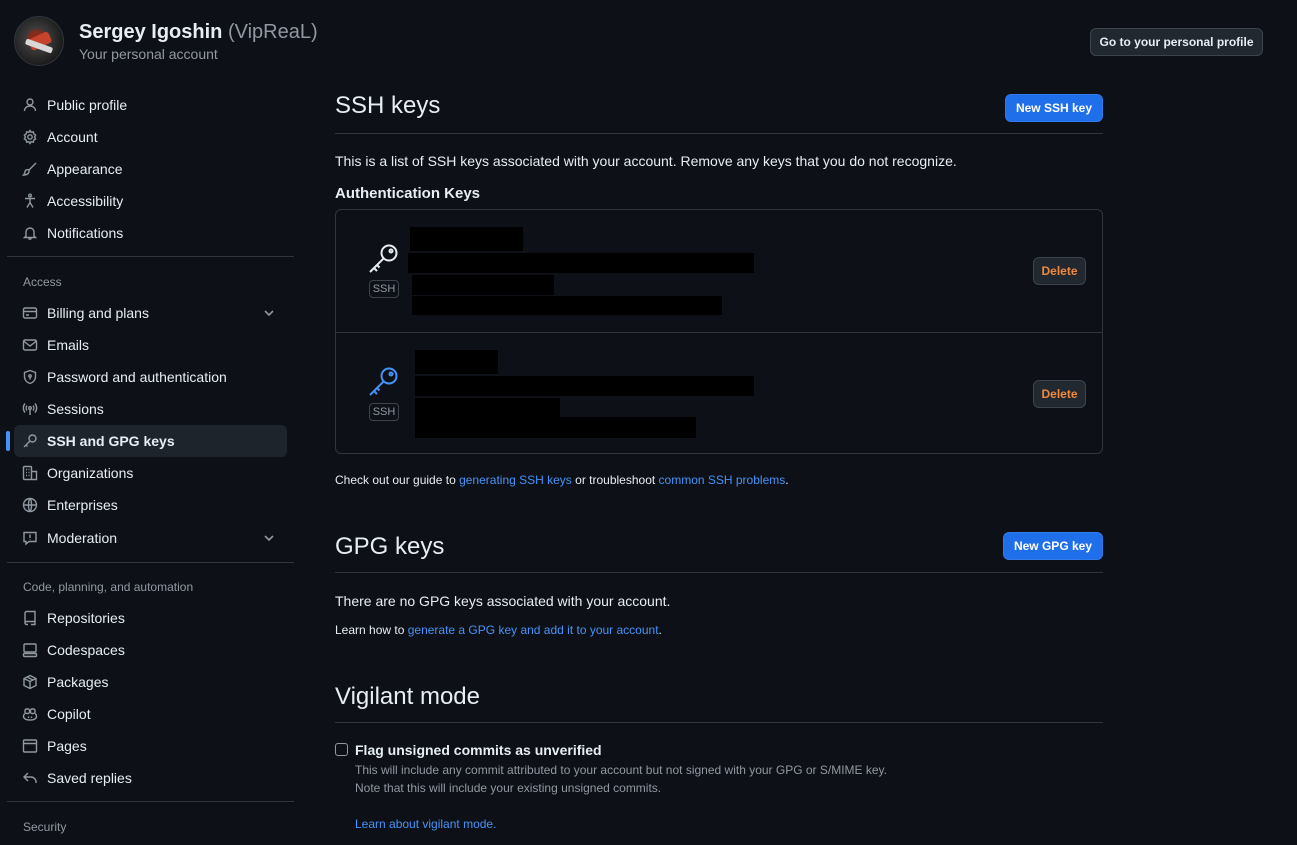  I want to click on sidebar-item-label: Copilot, so click(69, 714).